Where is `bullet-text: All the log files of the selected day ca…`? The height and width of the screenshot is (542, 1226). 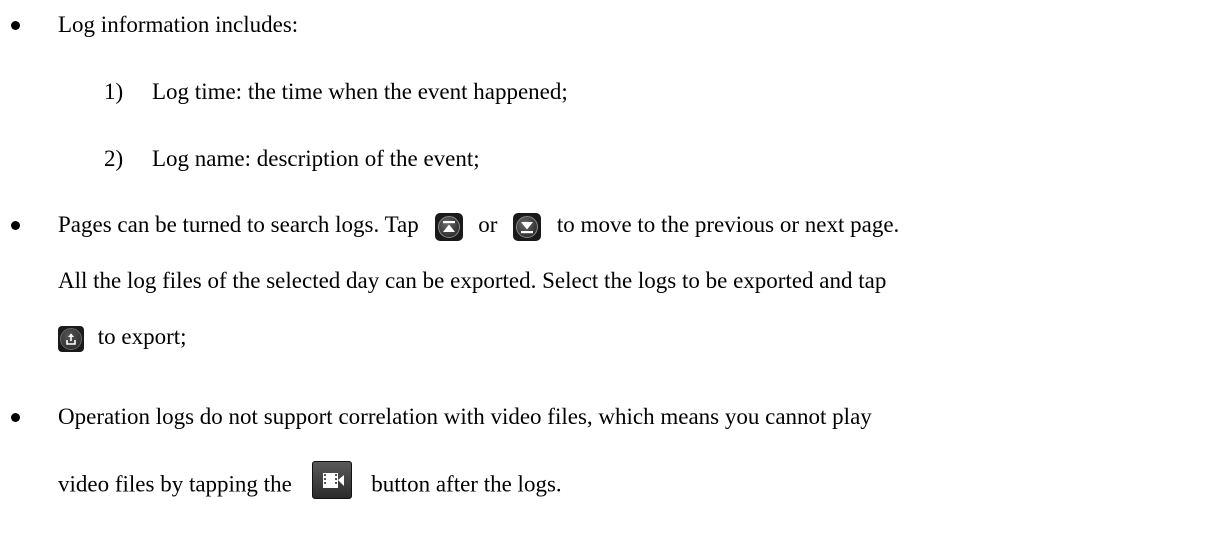
bullet-text: All the log files of the selected day ca… is located at coordinates (472, 280).